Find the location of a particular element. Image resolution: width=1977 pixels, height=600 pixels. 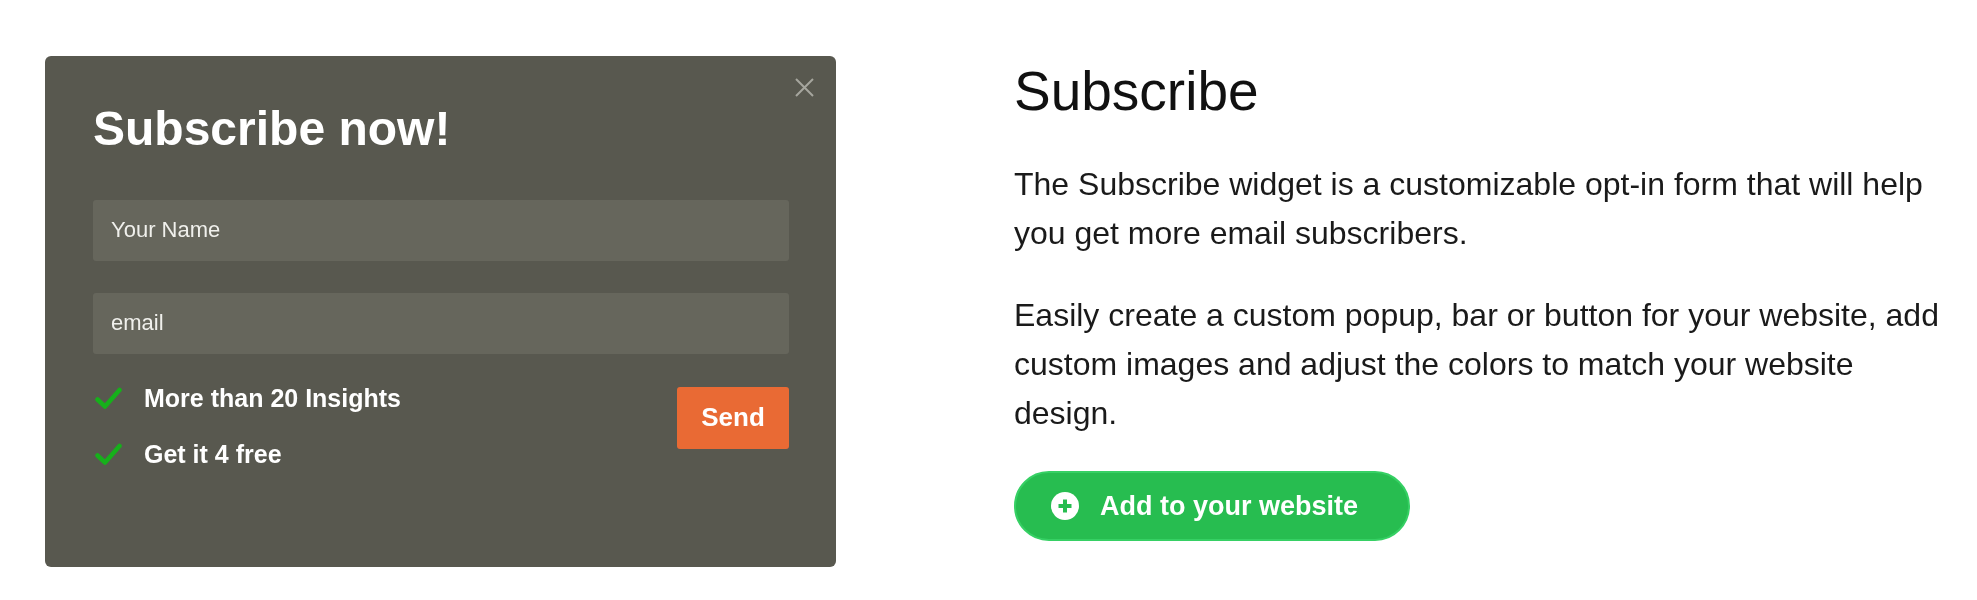

popup-title: Subscribe now! is located at coordinates (272, 129).